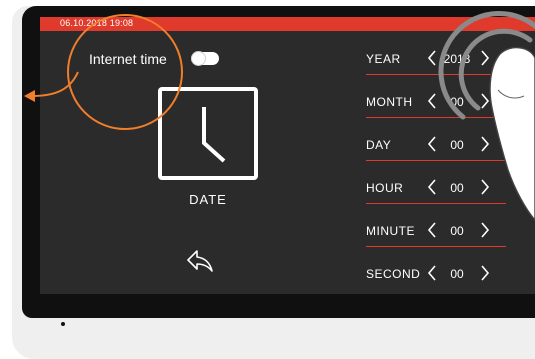 Image resolution: width=535 pixels, height=359 pixels. Describe the element at coordinates (389, 102) in the screenshot. I see `month-label: MONTH` at that location.